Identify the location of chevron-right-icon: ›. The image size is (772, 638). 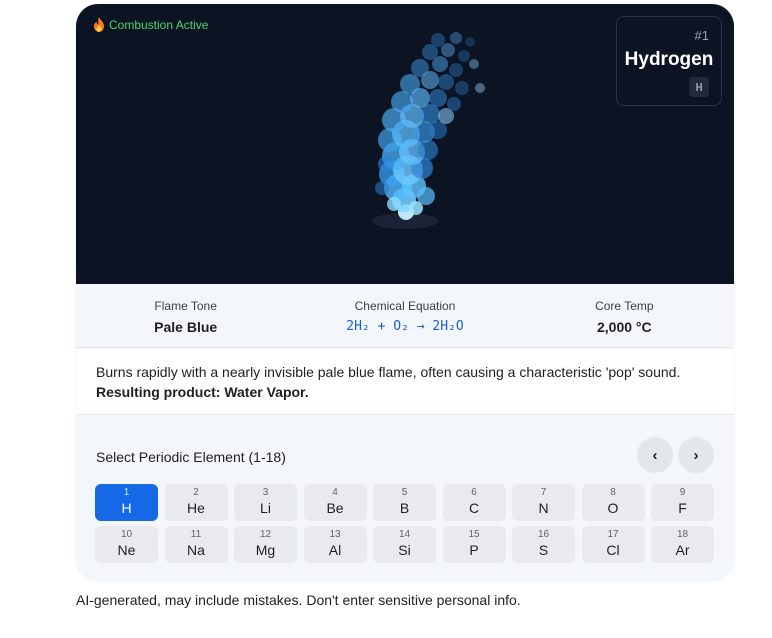
(696, 455).